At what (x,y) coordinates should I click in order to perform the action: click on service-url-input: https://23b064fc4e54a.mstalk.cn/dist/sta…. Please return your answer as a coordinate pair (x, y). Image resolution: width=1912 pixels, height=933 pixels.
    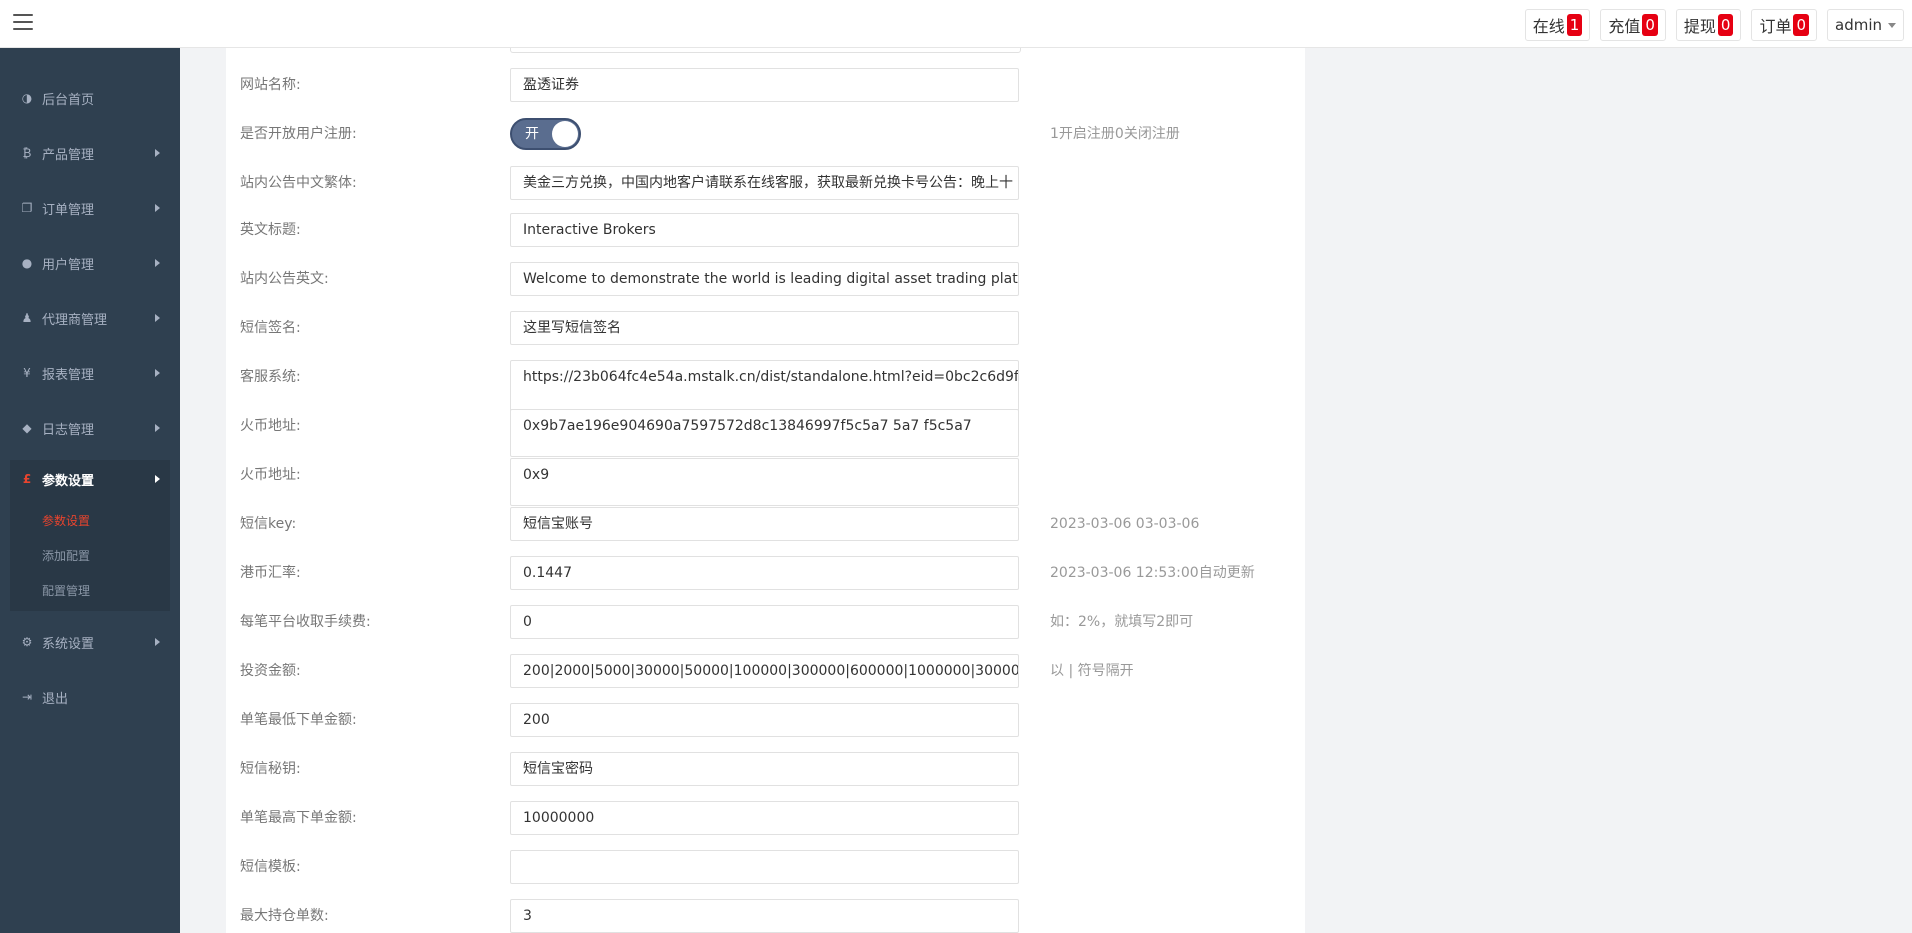
    Looking at the image, I should click on (764, 387).